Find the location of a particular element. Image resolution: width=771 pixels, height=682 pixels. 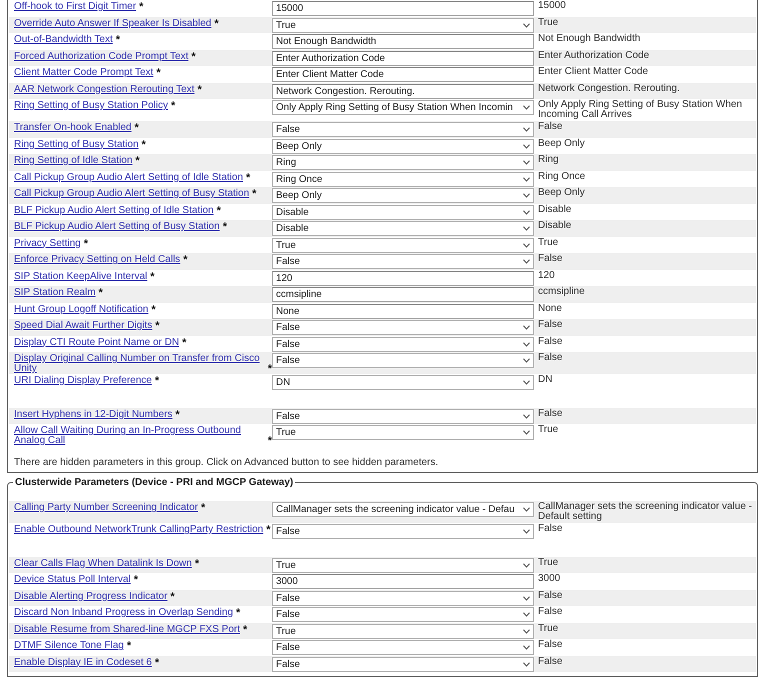

default-value: Not Enough Bandwidth is located at coordinates (589, 39).